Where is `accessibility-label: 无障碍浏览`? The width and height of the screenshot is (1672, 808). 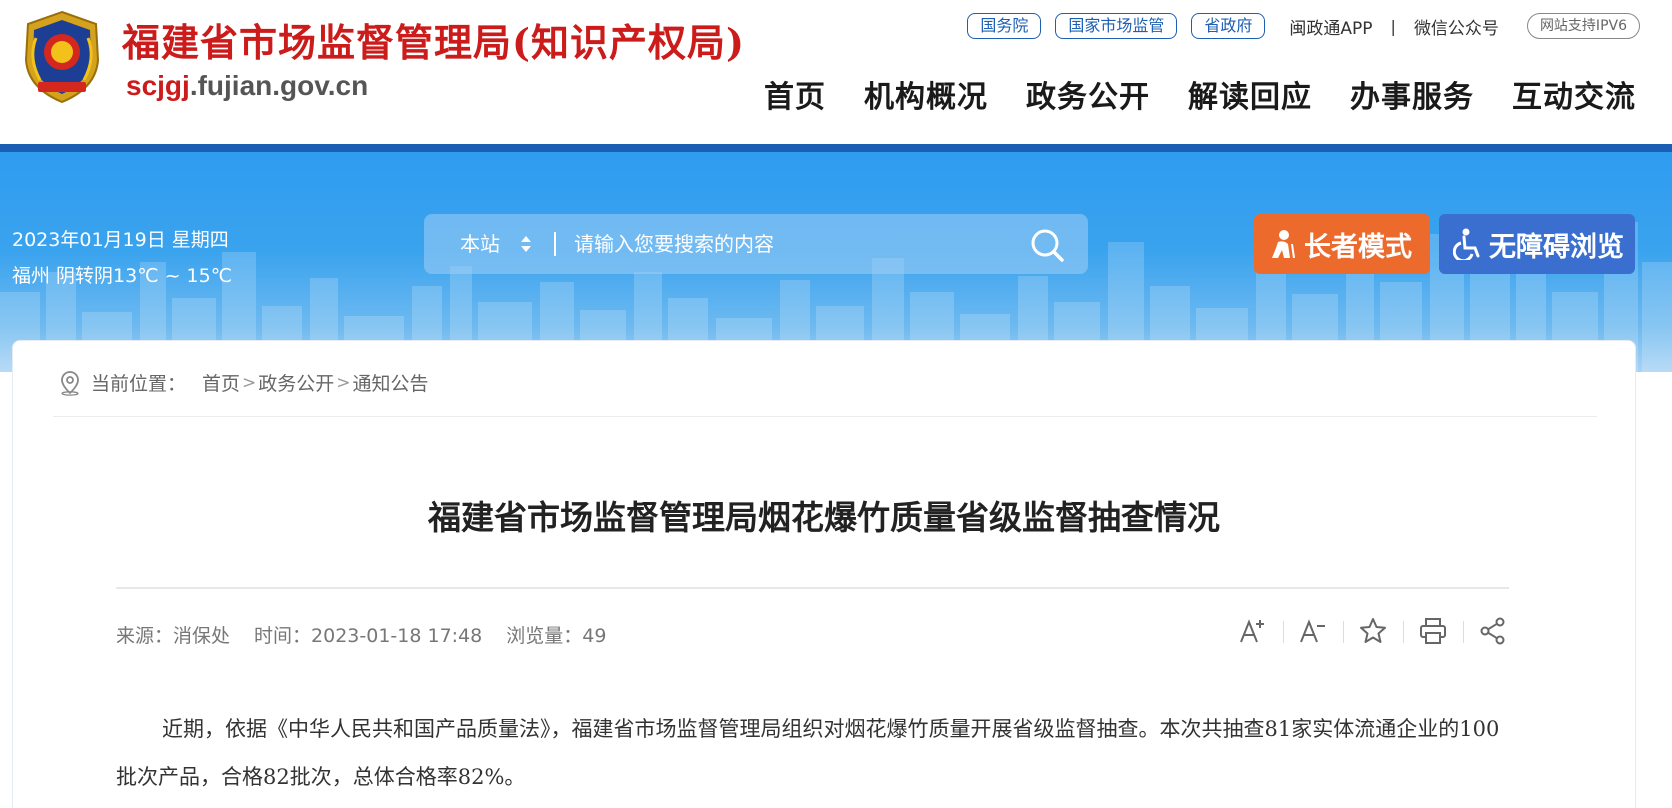 accessibility-label: 无障碍浏览 is located at coordinates (1556, 247).